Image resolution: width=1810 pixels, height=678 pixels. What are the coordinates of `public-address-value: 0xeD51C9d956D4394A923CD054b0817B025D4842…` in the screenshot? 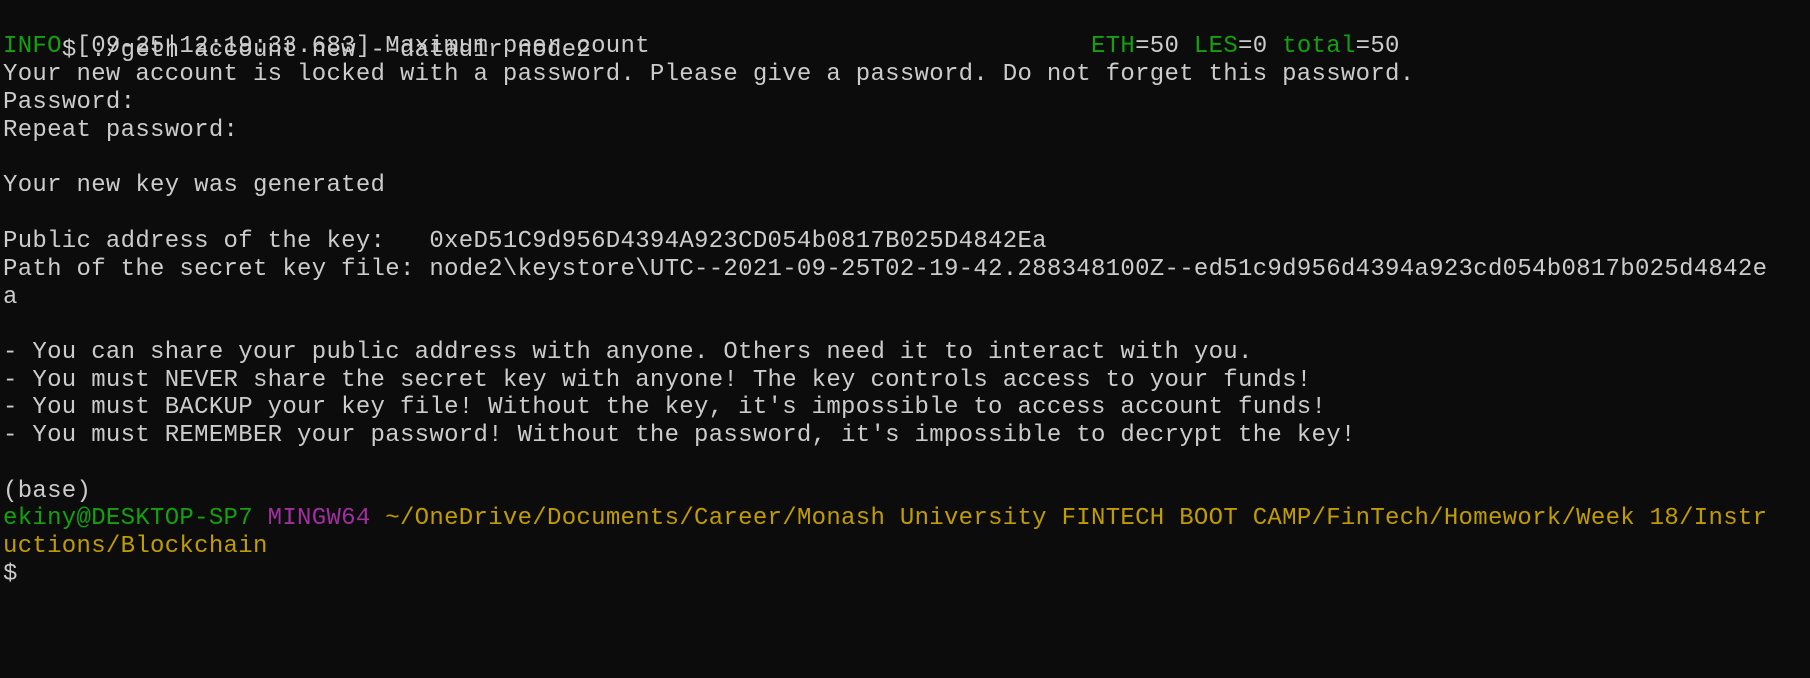 It's located at (738, 241).